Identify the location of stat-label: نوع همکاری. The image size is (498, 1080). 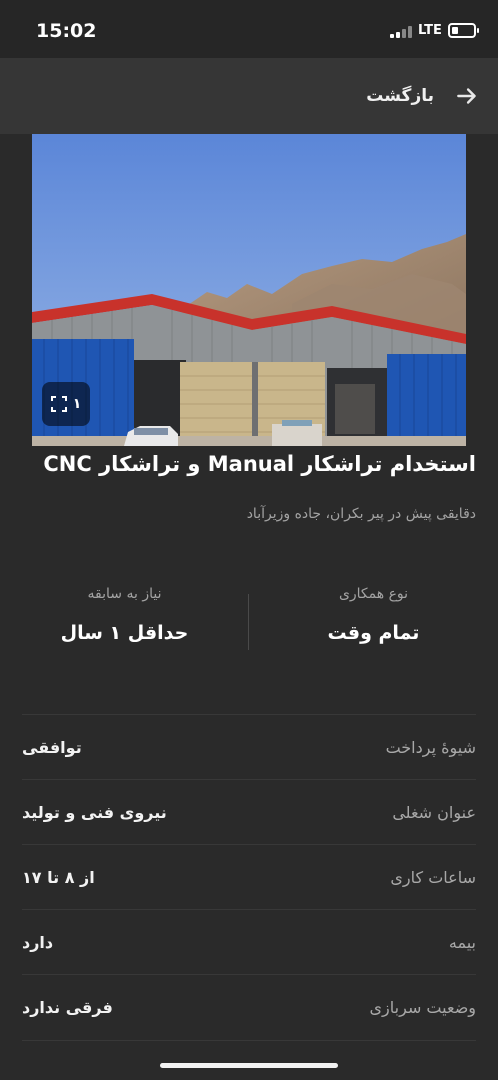
(373, 594).